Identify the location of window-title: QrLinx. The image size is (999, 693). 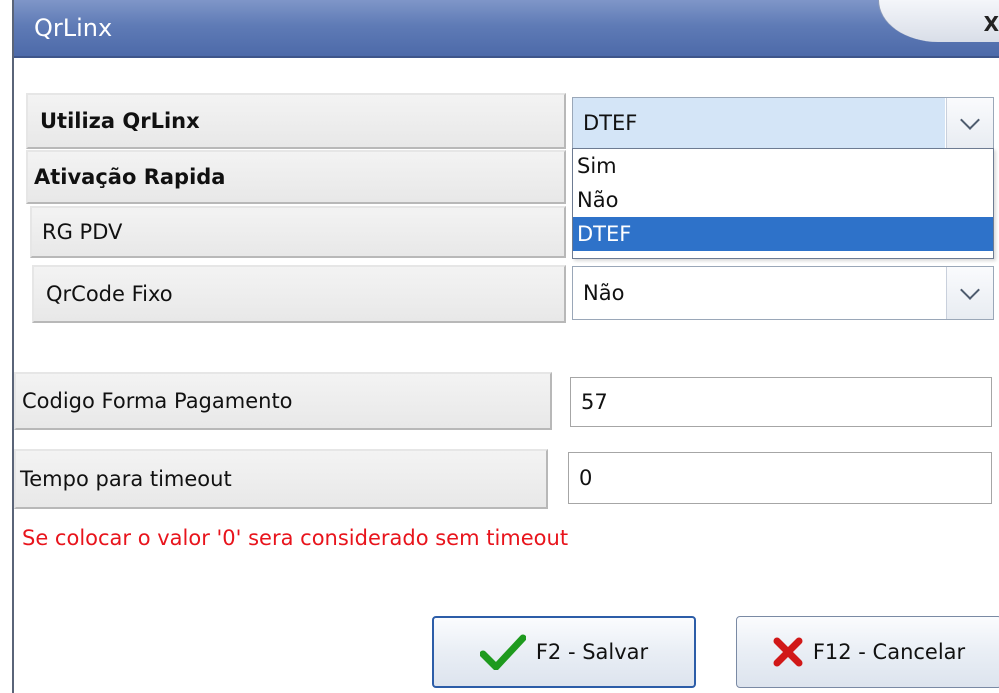
(73, 28).